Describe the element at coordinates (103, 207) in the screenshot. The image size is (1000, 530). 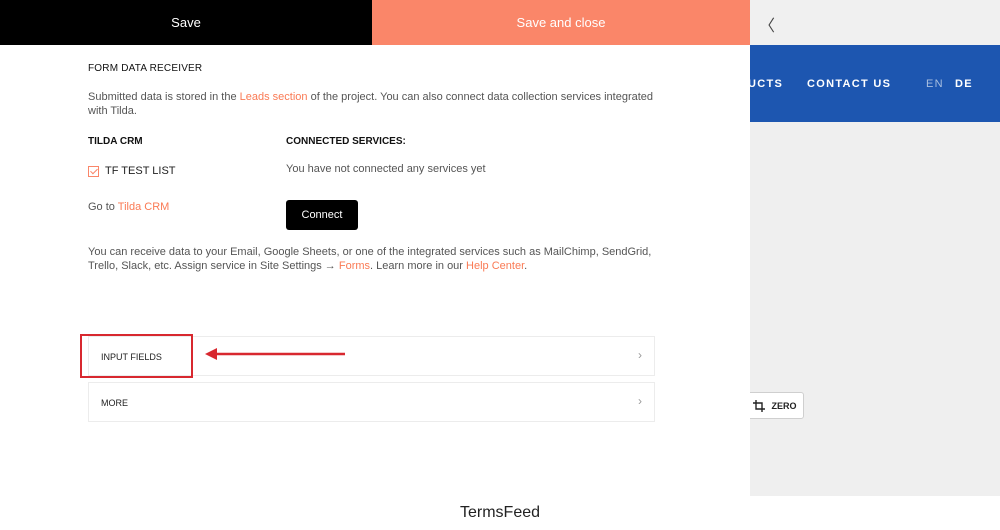
I see `goto-text: Go to` at that location.